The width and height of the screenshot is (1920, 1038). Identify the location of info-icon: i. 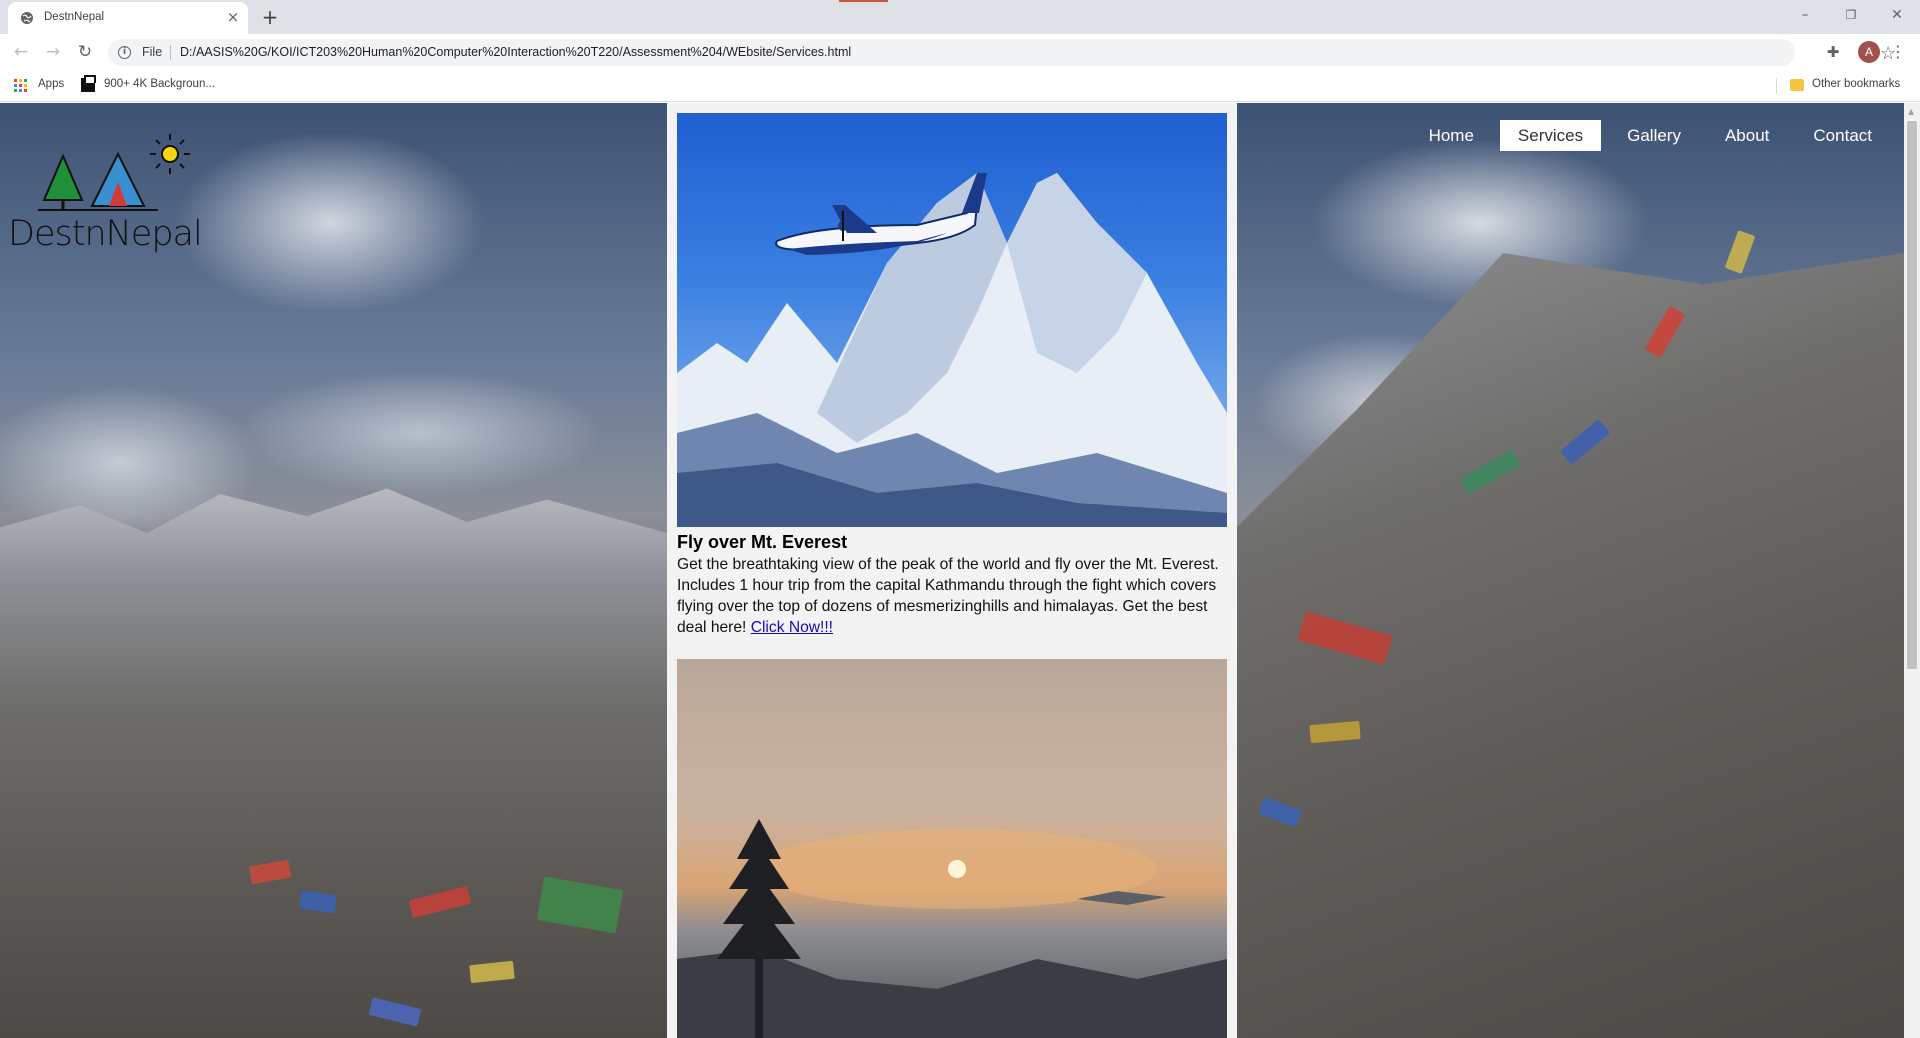
(124, 52).